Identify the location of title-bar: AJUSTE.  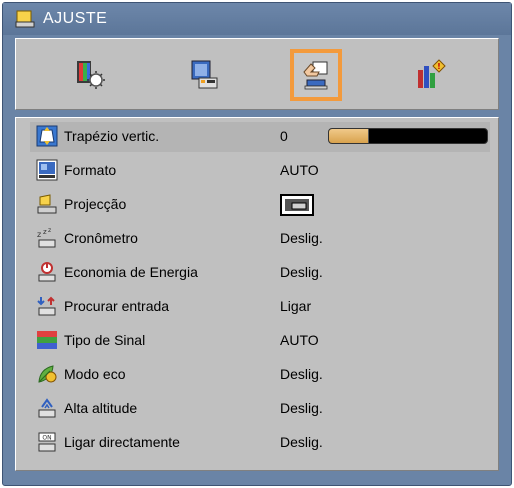
(257, 19).